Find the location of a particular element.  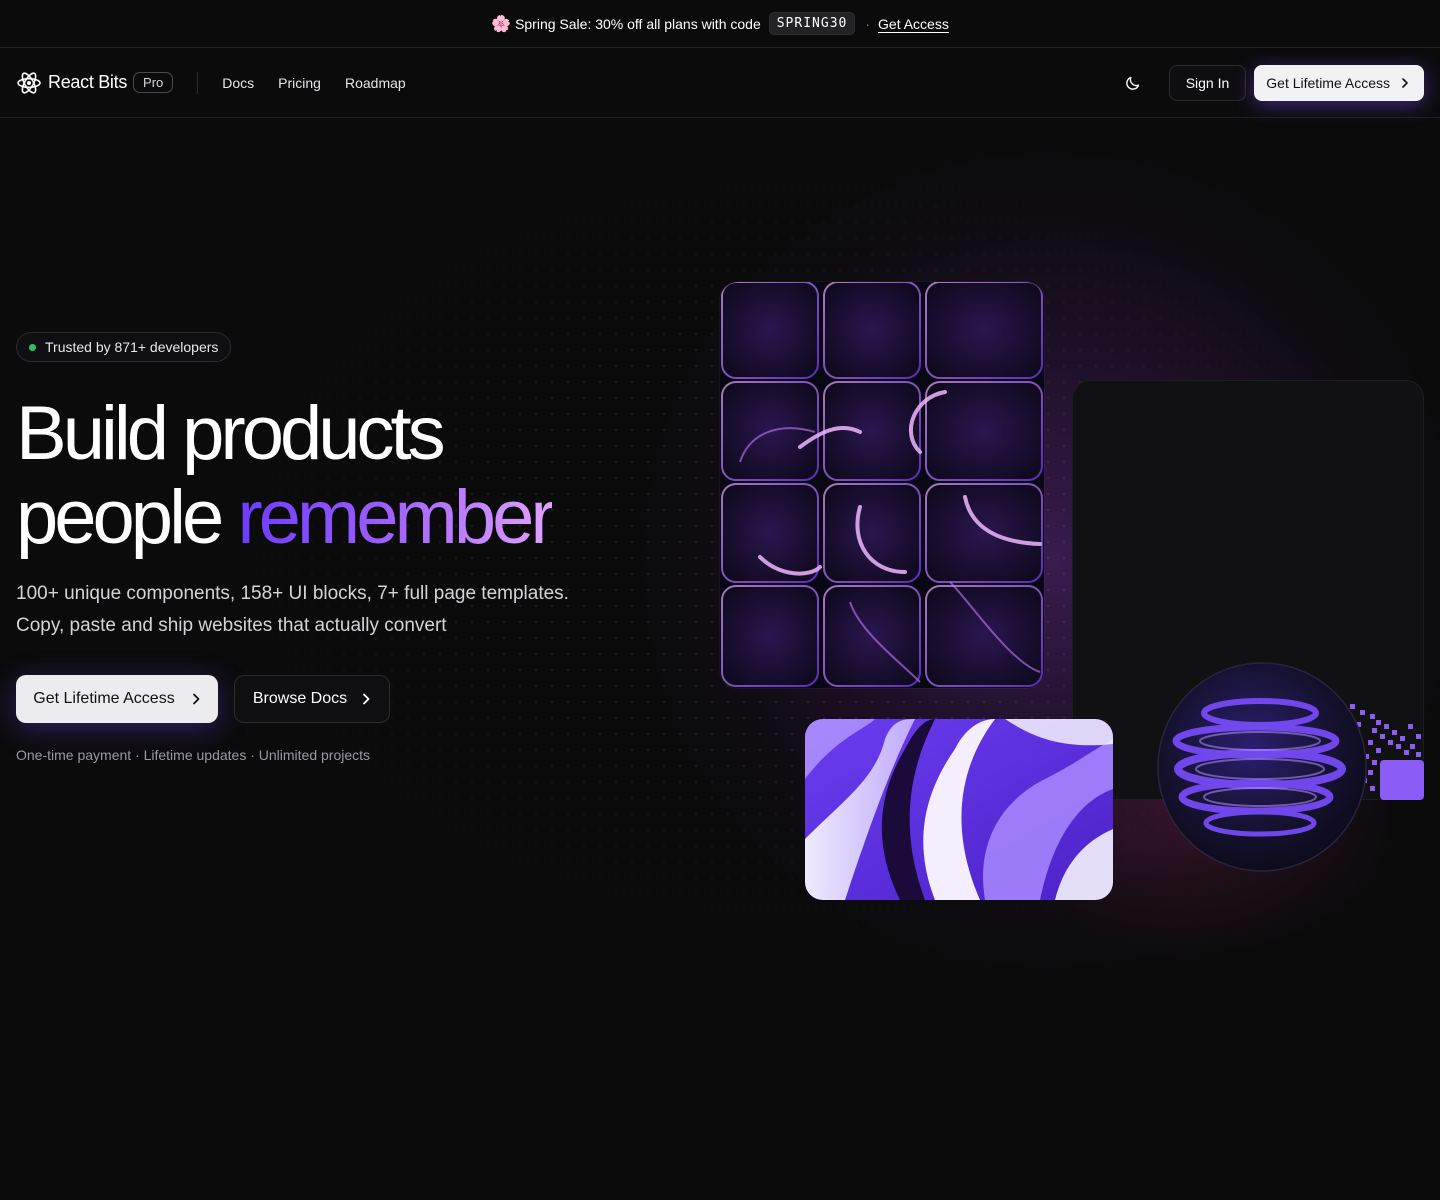

nav-link-docs: Docs is located at coordinates (238, 83).